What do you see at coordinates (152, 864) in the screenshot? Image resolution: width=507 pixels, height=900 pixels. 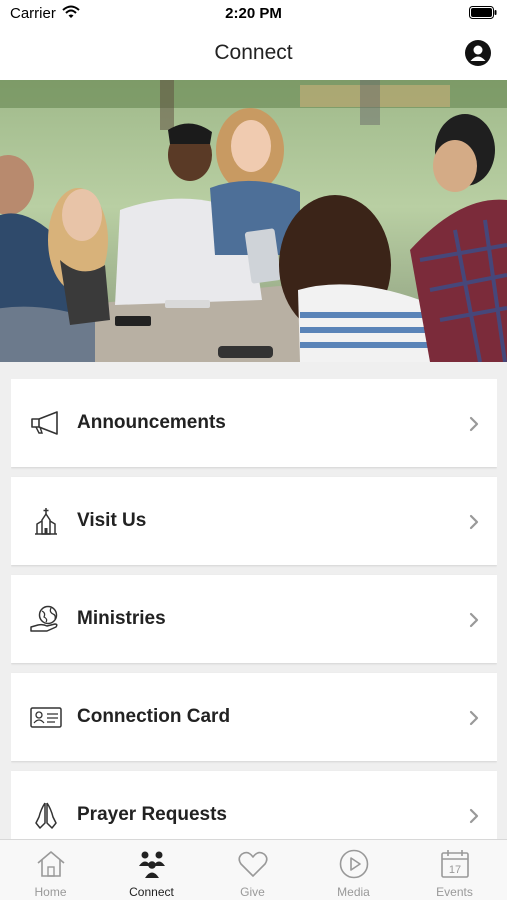 I see `people-icon` at bounding box center [152, 864].